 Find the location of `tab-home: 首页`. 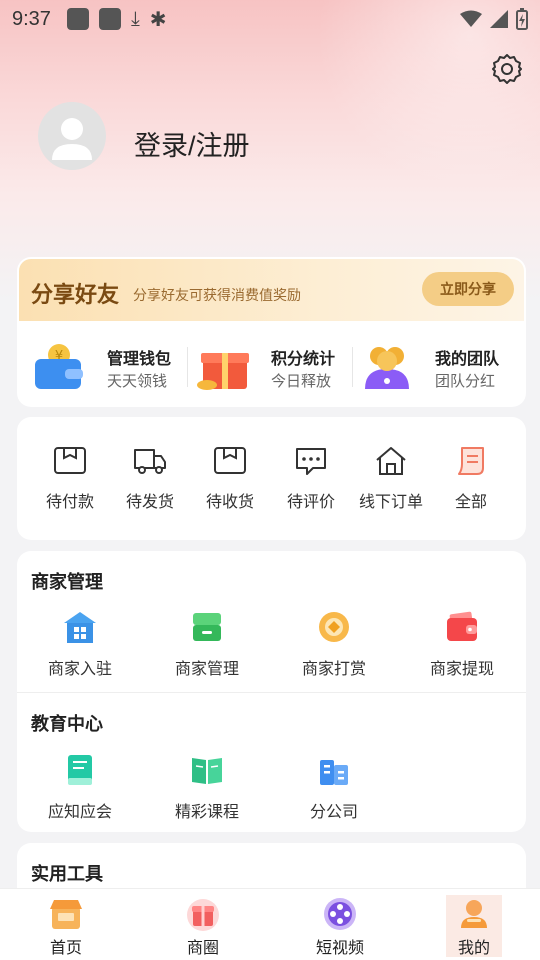

tab-home: 首页 is located at coordinates (66, 926).